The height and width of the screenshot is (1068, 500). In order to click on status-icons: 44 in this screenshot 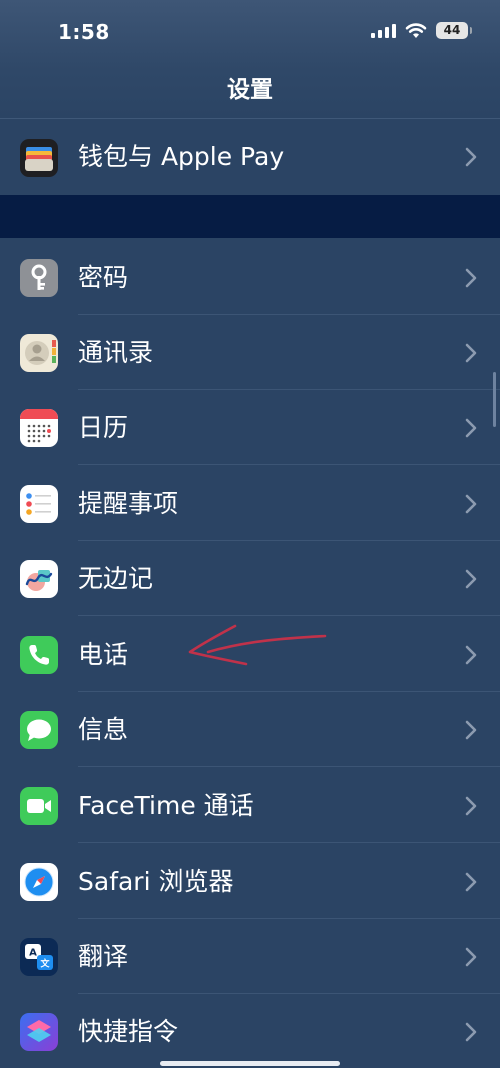, I will do `click(421, 30)`.